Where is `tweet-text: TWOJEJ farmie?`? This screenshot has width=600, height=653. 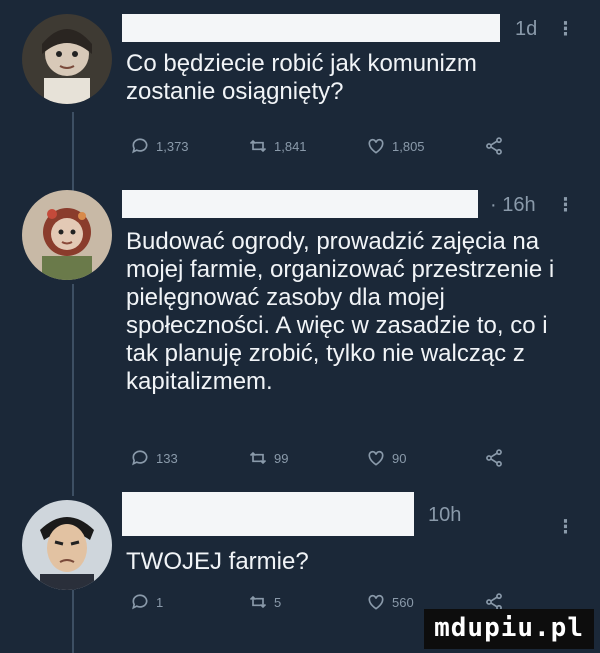
tweet-text: TWOJEJ farmie? is located at coordinates (217, 561).